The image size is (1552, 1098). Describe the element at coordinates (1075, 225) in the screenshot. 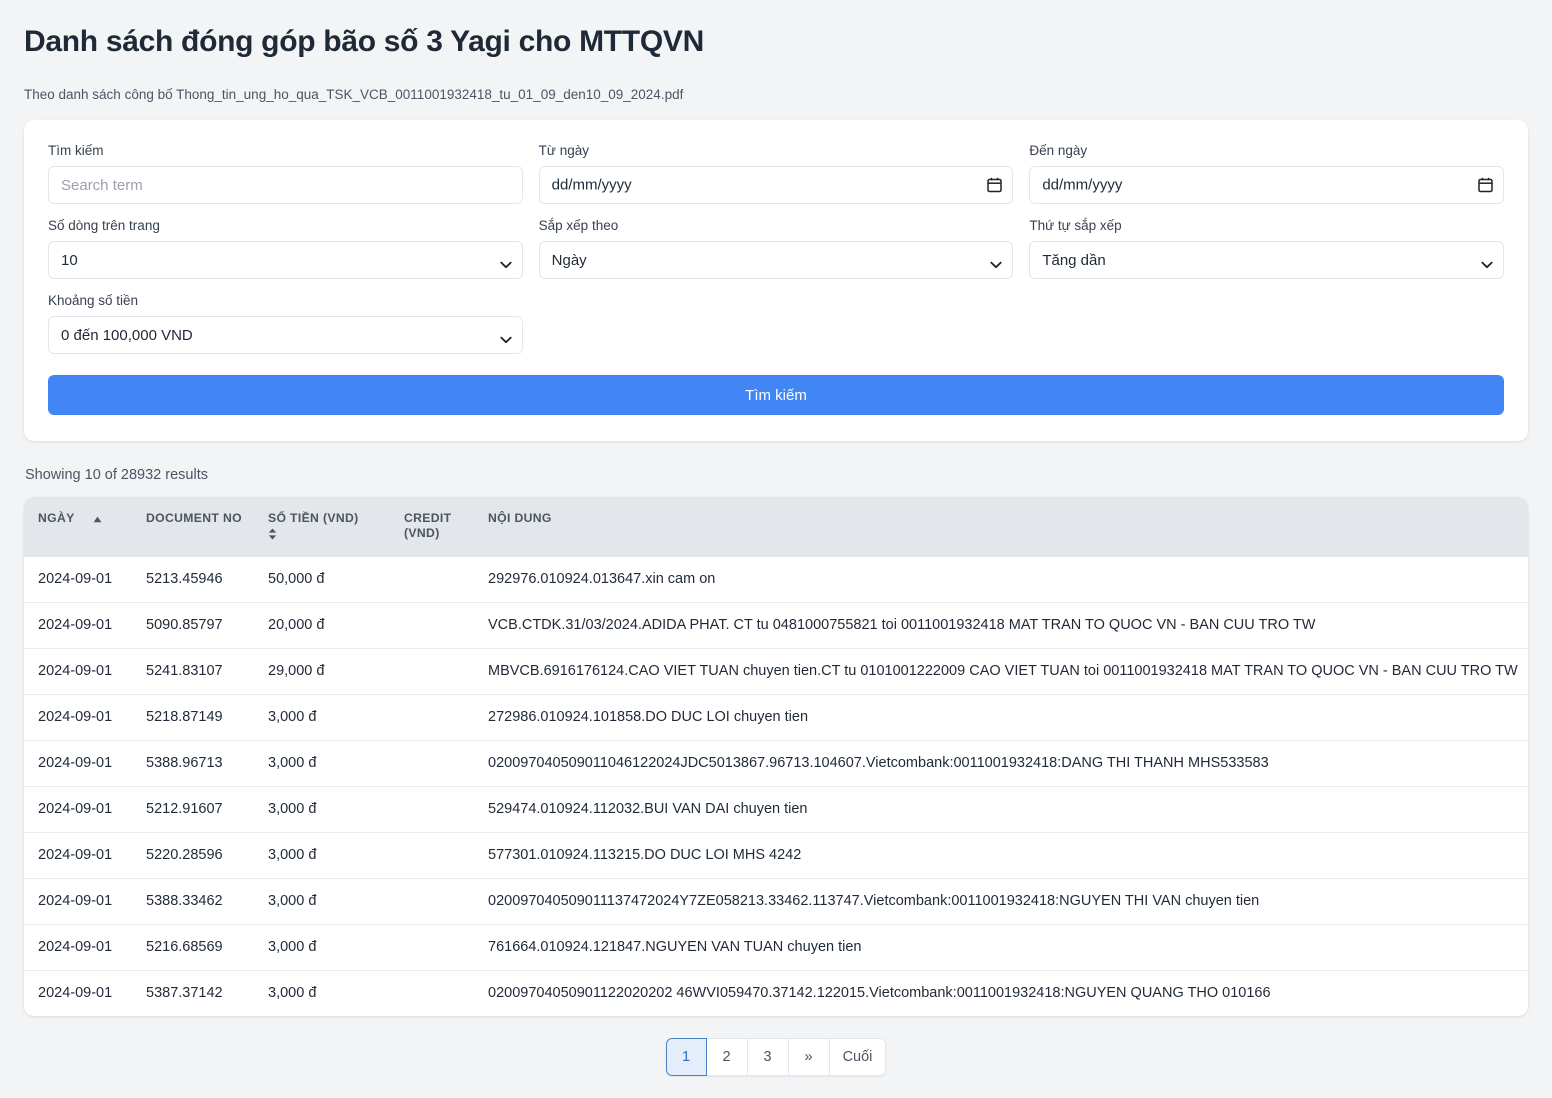

I see `sort-order-label: Thứ tự sắp xếp` at that location.